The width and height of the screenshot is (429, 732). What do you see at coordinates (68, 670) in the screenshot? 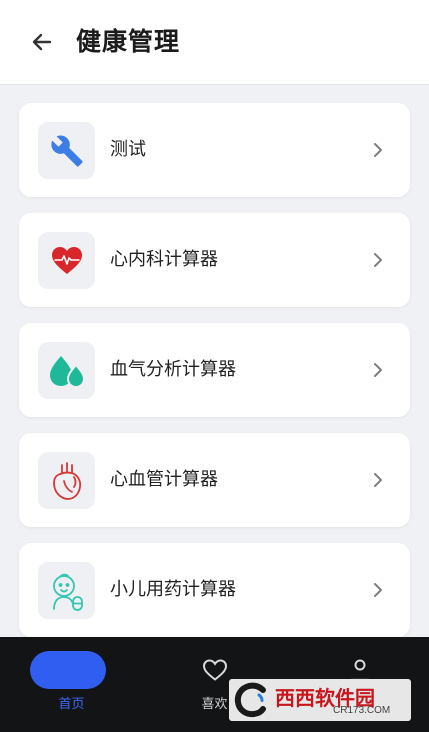
I see `home-pill` at bounding box center [68, 670].